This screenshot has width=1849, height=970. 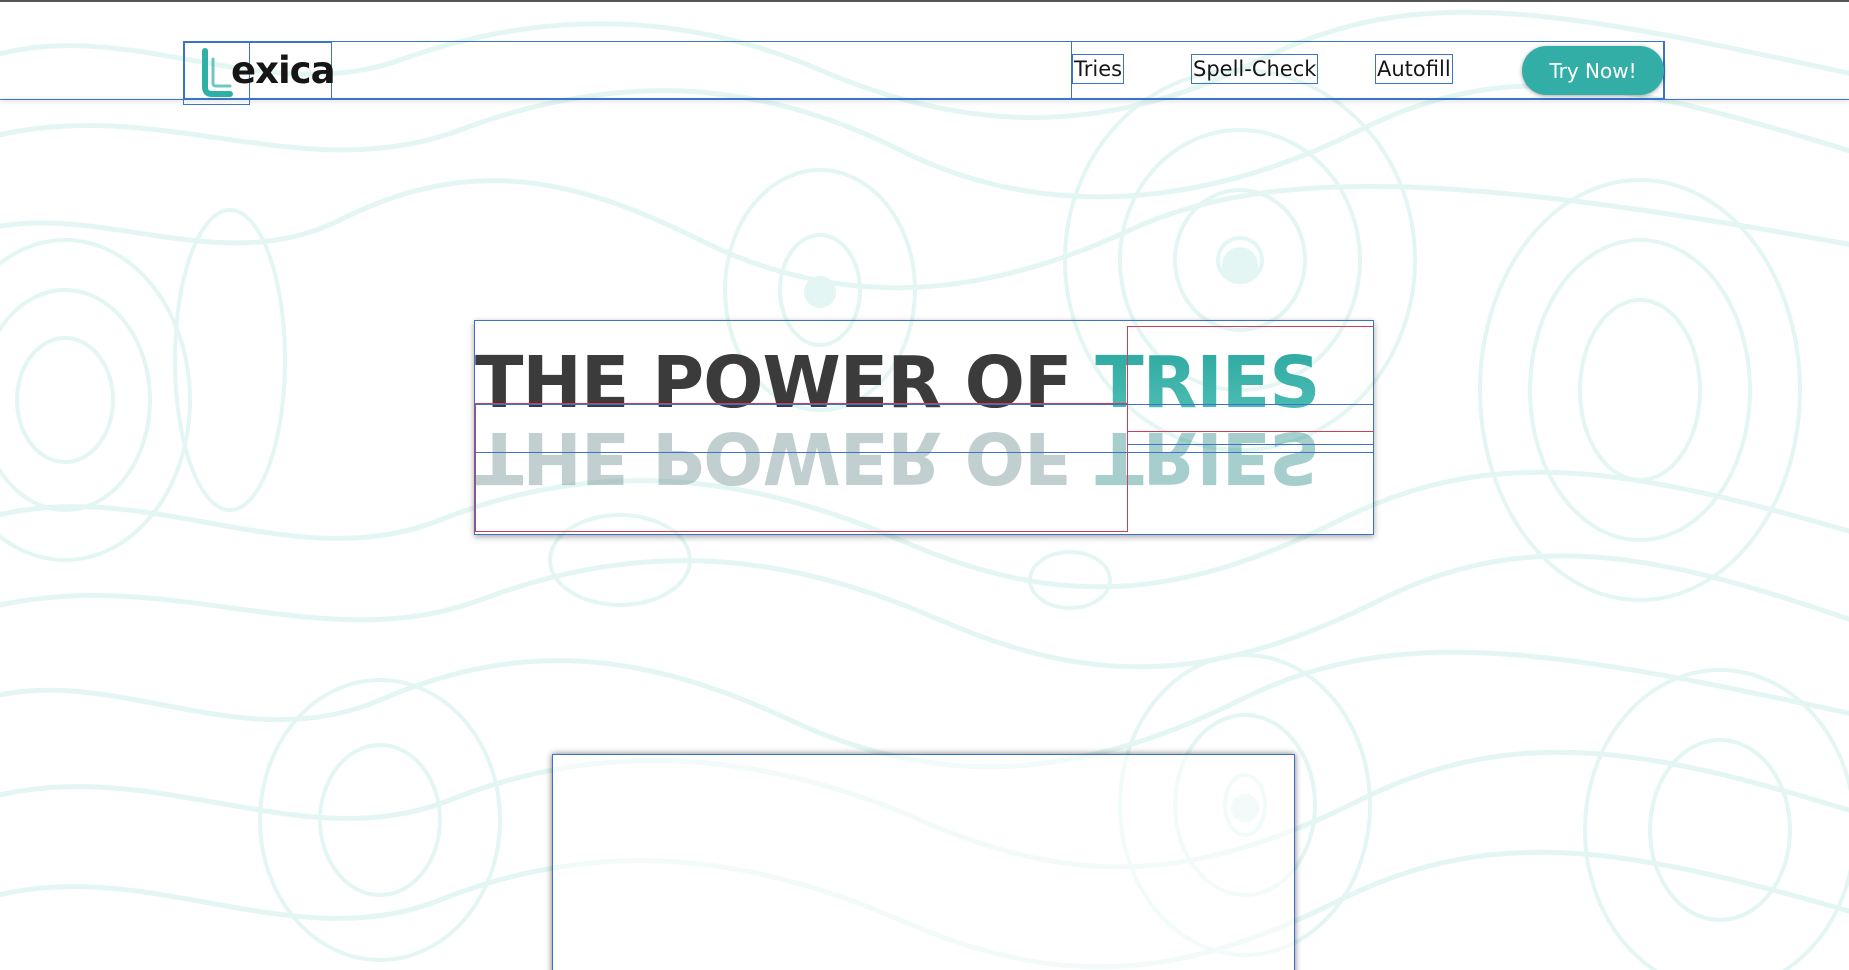 What do you see at coordinates (924, 1) in the screenshot?
I see `top-border` at bounding box center [924, 1].